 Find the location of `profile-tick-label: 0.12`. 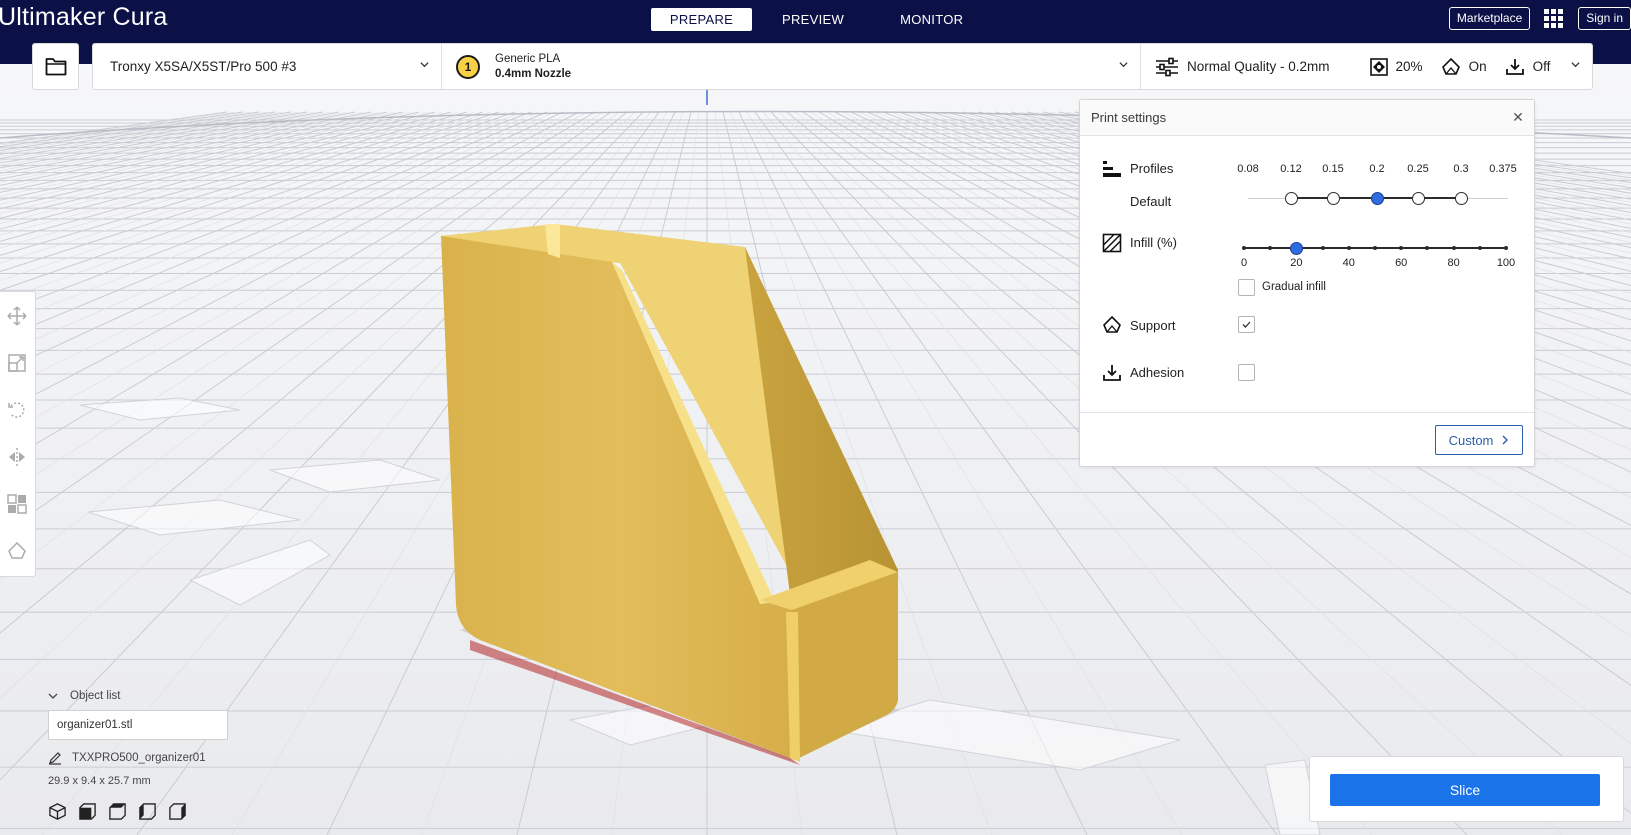

profile-tick-label: 0.12 is located at coordinates (1291, 169).